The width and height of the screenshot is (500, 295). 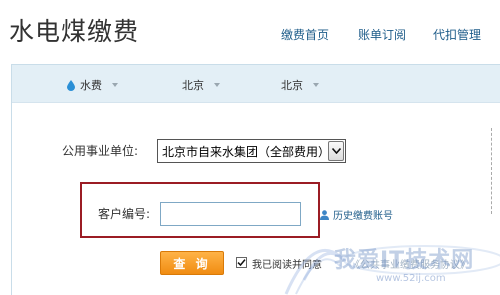 What do you see at coordinates (250, 36) in the screenshot?
I see `top-nav: 缴费首页 账单订阅 代扣管理` at bounding box center [250, 36].